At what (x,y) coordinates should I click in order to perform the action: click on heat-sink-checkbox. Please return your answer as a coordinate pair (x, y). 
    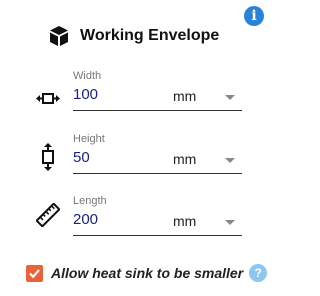
    Looking at the image, I should click on (34, 273).